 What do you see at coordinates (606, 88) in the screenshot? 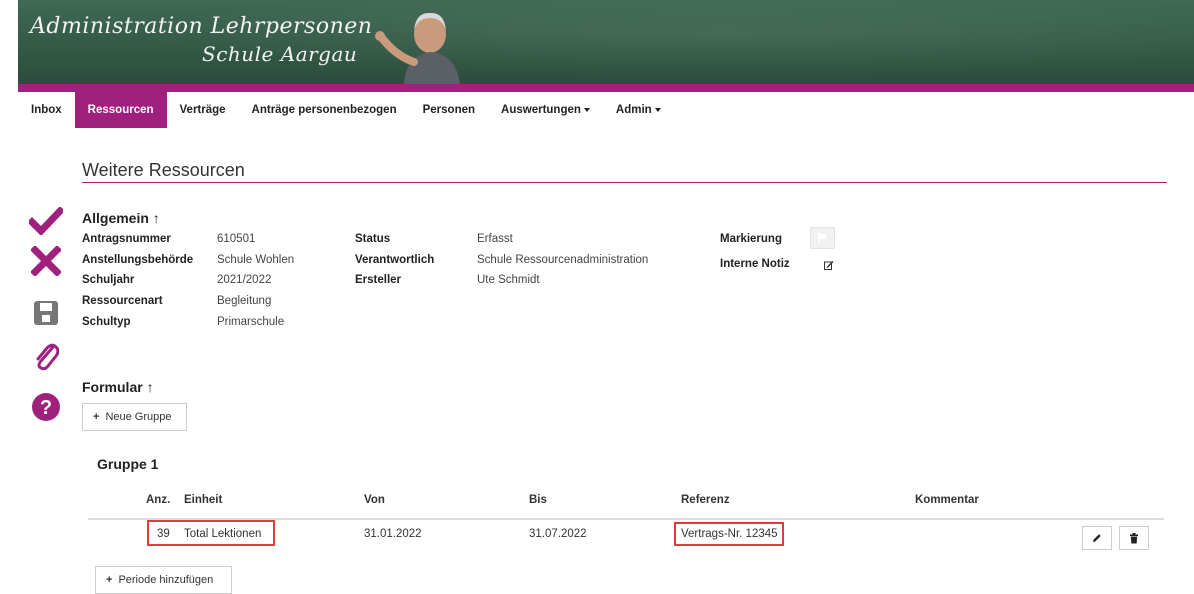
I see `header-accent-bar` at bounding box center [606, 88].